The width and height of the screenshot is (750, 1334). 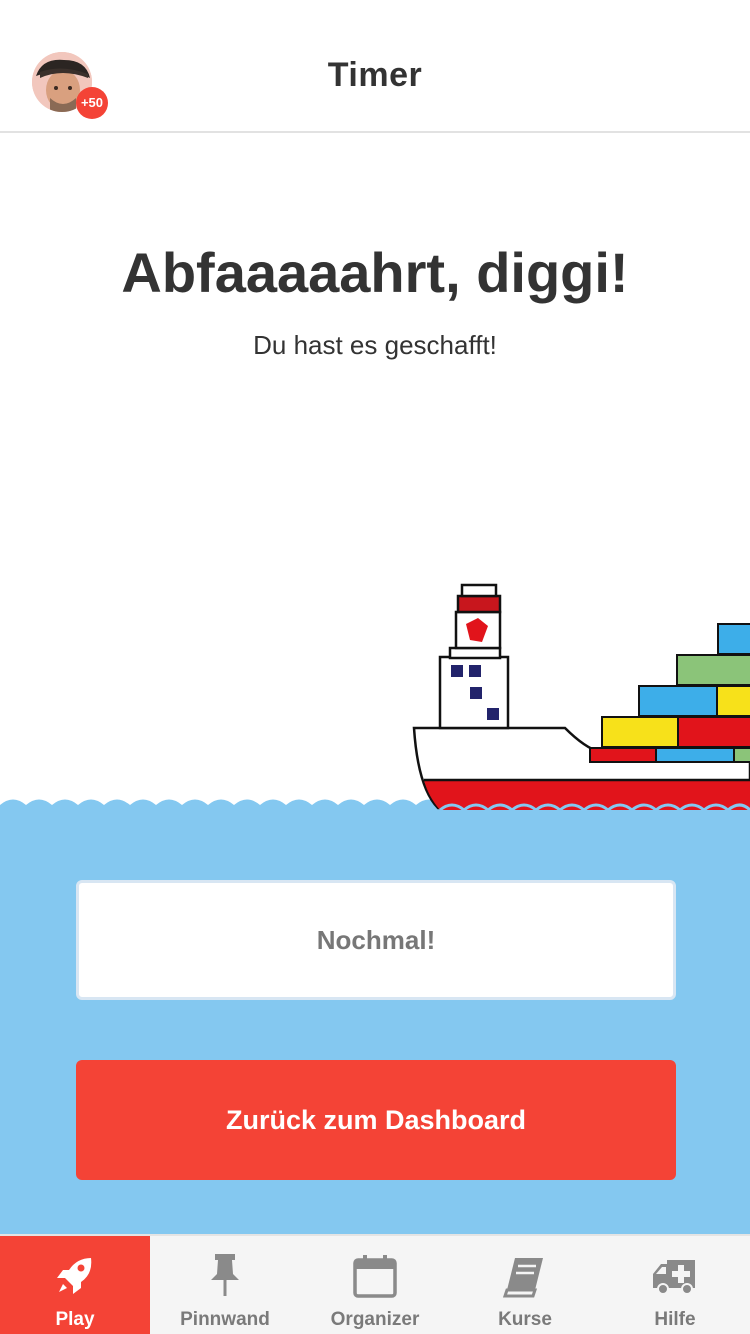 What do you see at coordinates (75, 1319) in the screenshot?
I see `tab-label: Play` at bounding box center [75, 1319].